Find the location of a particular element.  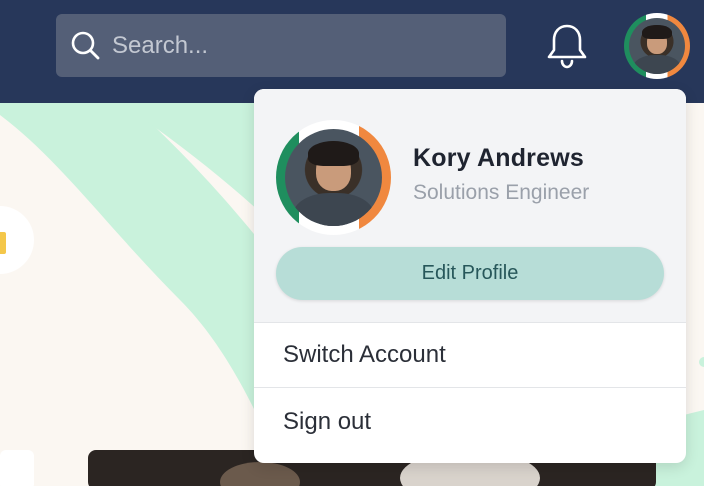

profile-avatar-image is located at coordinates (333, 177).